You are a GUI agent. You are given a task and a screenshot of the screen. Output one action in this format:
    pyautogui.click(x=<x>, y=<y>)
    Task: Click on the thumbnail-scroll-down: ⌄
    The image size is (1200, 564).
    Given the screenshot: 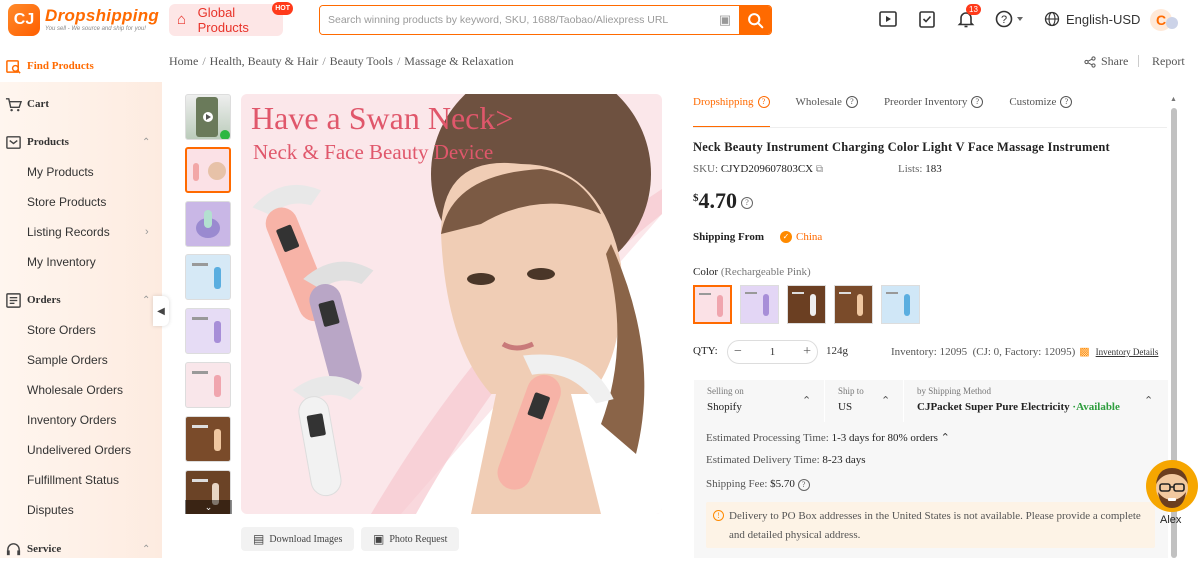 What is the action you would take?
    pyautogui.click(x=208, y=507)
    